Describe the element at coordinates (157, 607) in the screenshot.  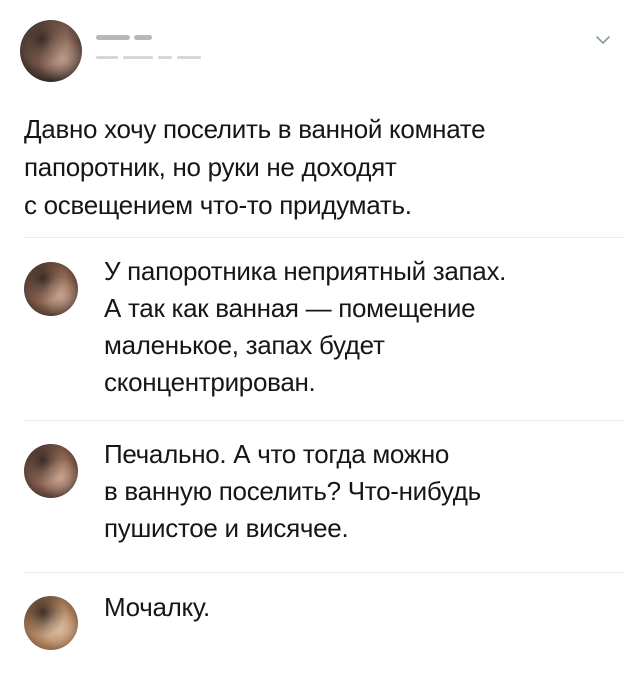
I see `reply-text: Мочалку.` at that location.